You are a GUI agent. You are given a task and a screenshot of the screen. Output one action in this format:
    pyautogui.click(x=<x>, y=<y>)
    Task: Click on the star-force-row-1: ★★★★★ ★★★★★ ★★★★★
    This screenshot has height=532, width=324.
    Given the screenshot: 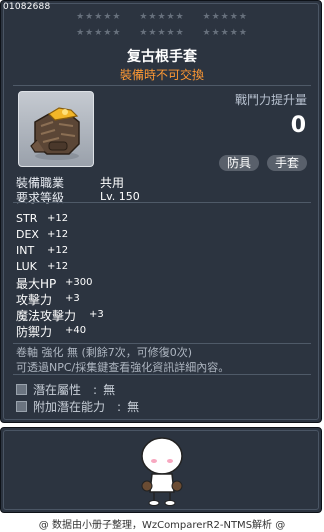 What is the action you would take?
    pyautogui.click(x=162, y=17)
    